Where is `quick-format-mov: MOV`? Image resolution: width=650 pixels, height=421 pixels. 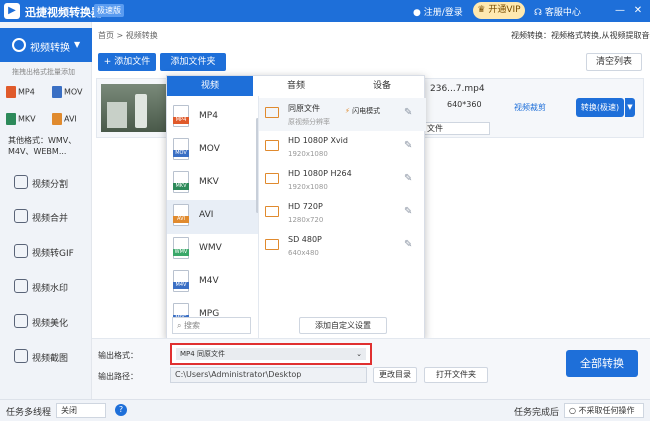 quick-format-mov: MOV is located at coordinates (67, 94).